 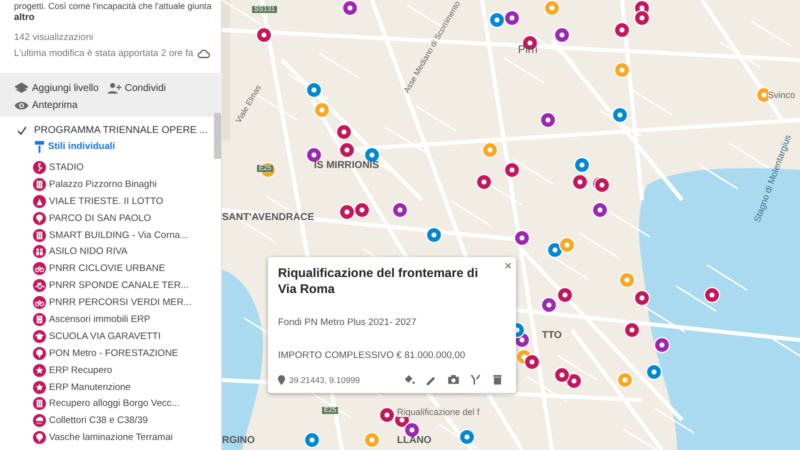 What do you see at coordinates (348, 322) in the screenshot?
I see `popup-text: Fondi PN Metro Plus 2021- 2027` at bounding box center [348, 322].